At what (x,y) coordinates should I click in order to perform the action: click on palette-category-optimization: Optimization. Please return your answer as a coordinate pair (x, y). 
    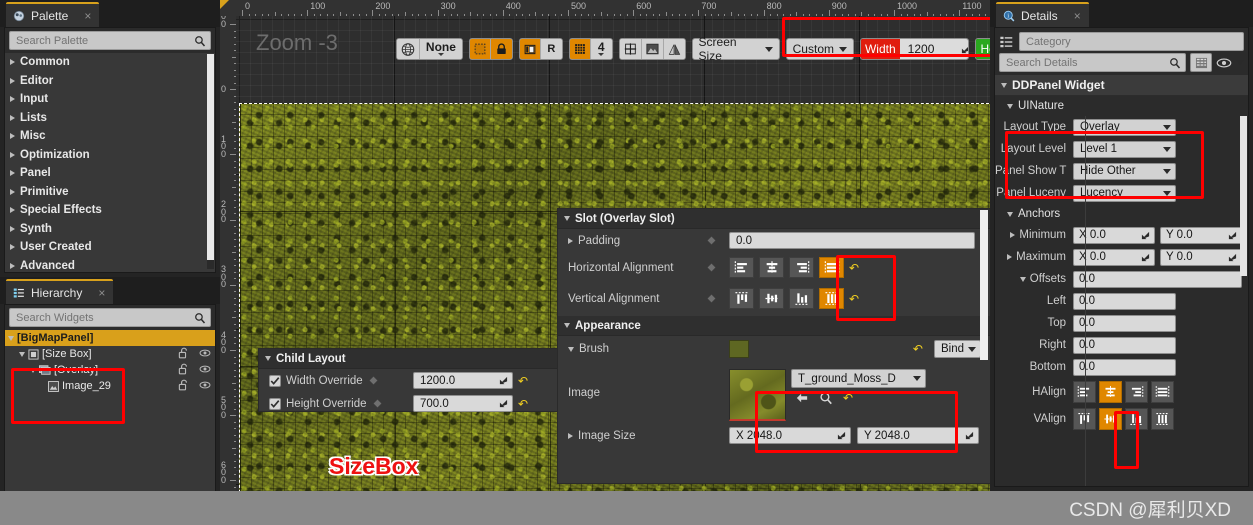
    Looking at the image, I should click on (110, 155).